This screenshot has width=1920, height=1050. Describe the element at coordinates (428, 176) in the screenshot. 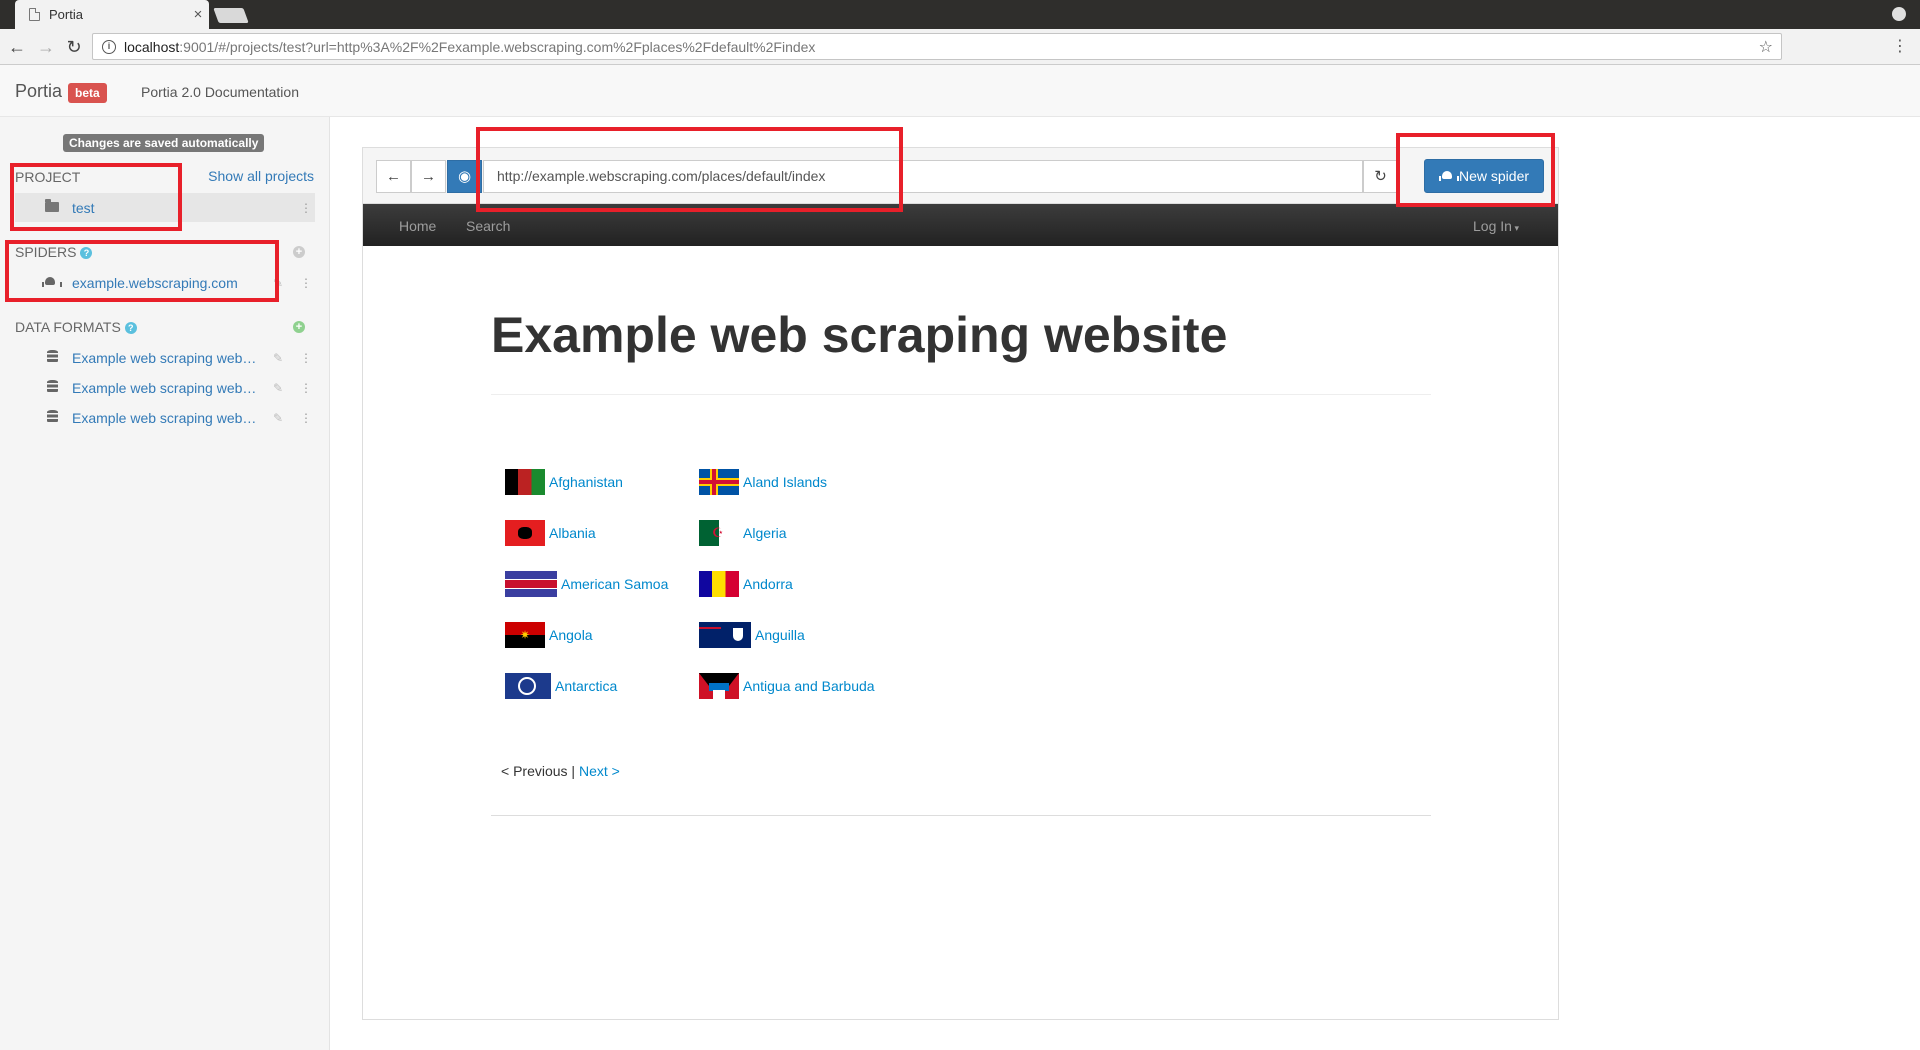

I see `page-forward-icon: →` at that location.